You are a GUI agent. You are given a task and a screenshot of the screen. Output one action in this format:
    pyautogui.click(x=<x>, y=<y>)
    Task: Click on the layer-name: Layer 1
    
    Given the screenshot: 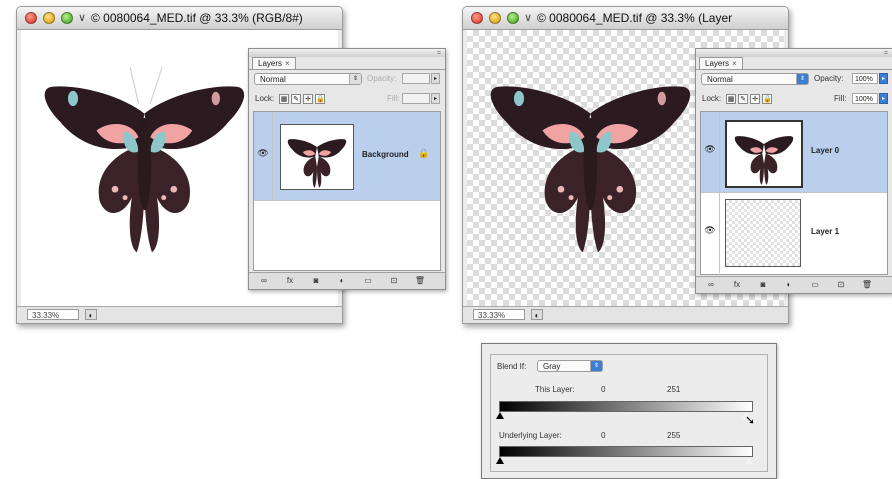 What is the action you would take?
    pyautogui.click(x=825, y=231)
    